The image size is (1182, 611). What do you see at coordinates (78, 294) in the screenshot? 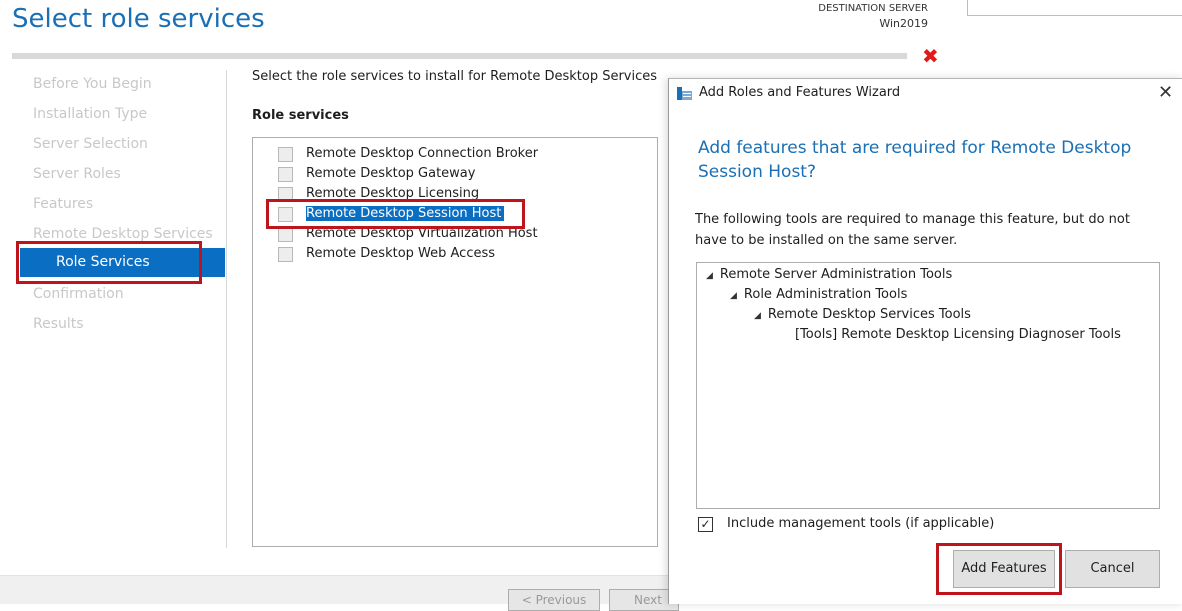
I see `nav-item-confirmation: Confirmation` at bounding box center [78, 294].